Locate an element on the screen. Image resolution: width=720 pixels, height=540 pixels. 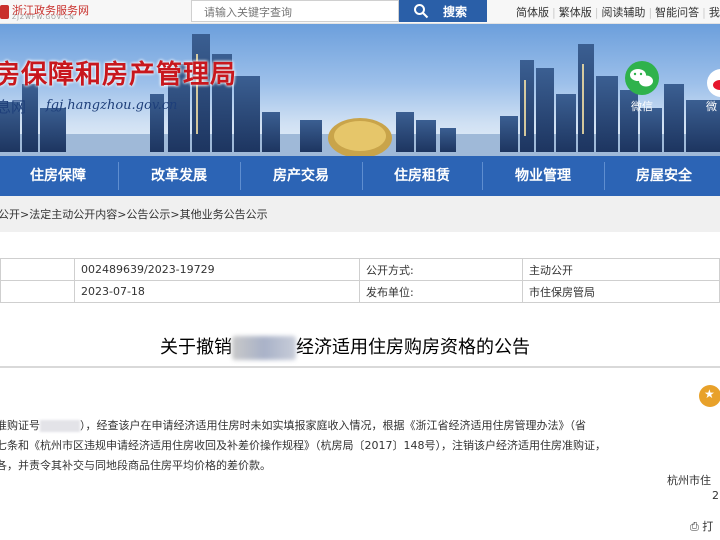
meta-row: 002489639/2023-19729 公开方式: 主动公开 is located at coordinates (360, 269).